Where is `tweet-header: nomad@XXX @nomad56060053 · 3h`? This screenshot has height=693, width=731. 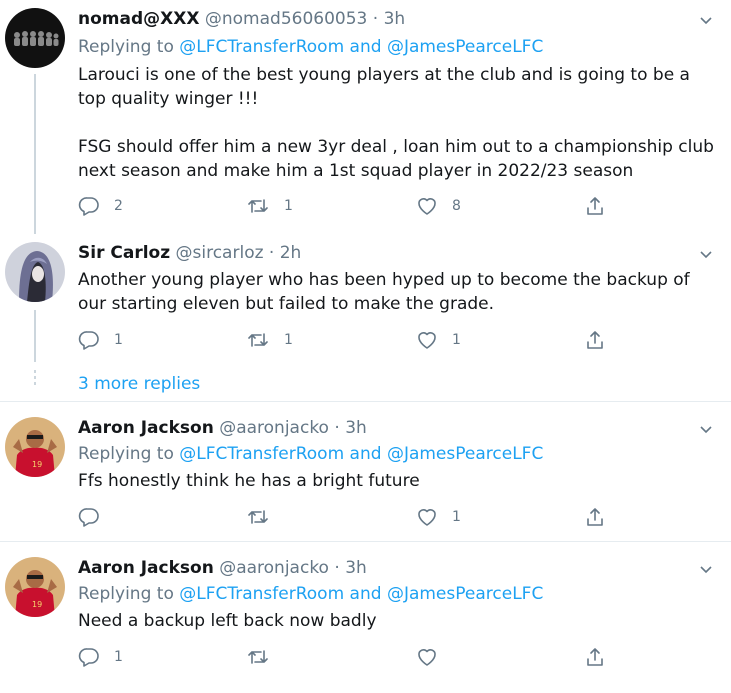
tweet-header: nomad@XXX @nomad56060053 · 3h is located at coordinates (241, 19).